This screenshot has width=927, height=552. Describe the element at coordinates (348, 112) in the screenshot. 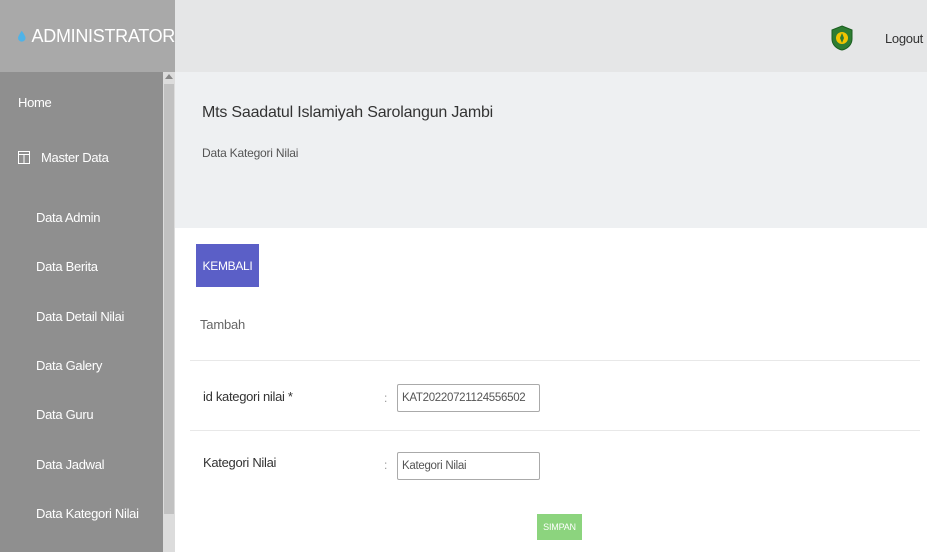

I see `page-title: Mts Saadatul Islamiyah Sarolangun Jambi` at that location.